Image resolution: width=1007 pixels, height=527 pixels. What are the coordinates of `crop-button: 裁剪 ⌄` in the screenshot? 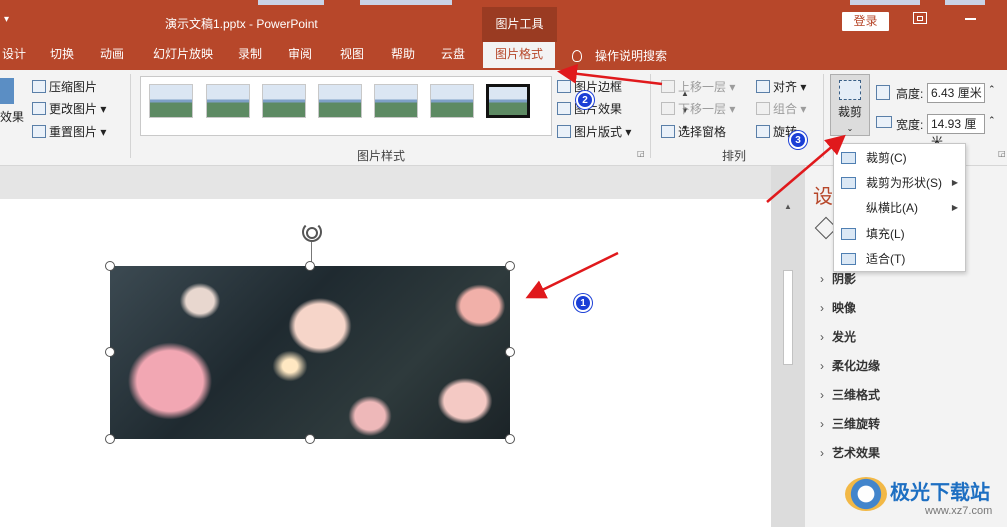 It's located at (850, 105).